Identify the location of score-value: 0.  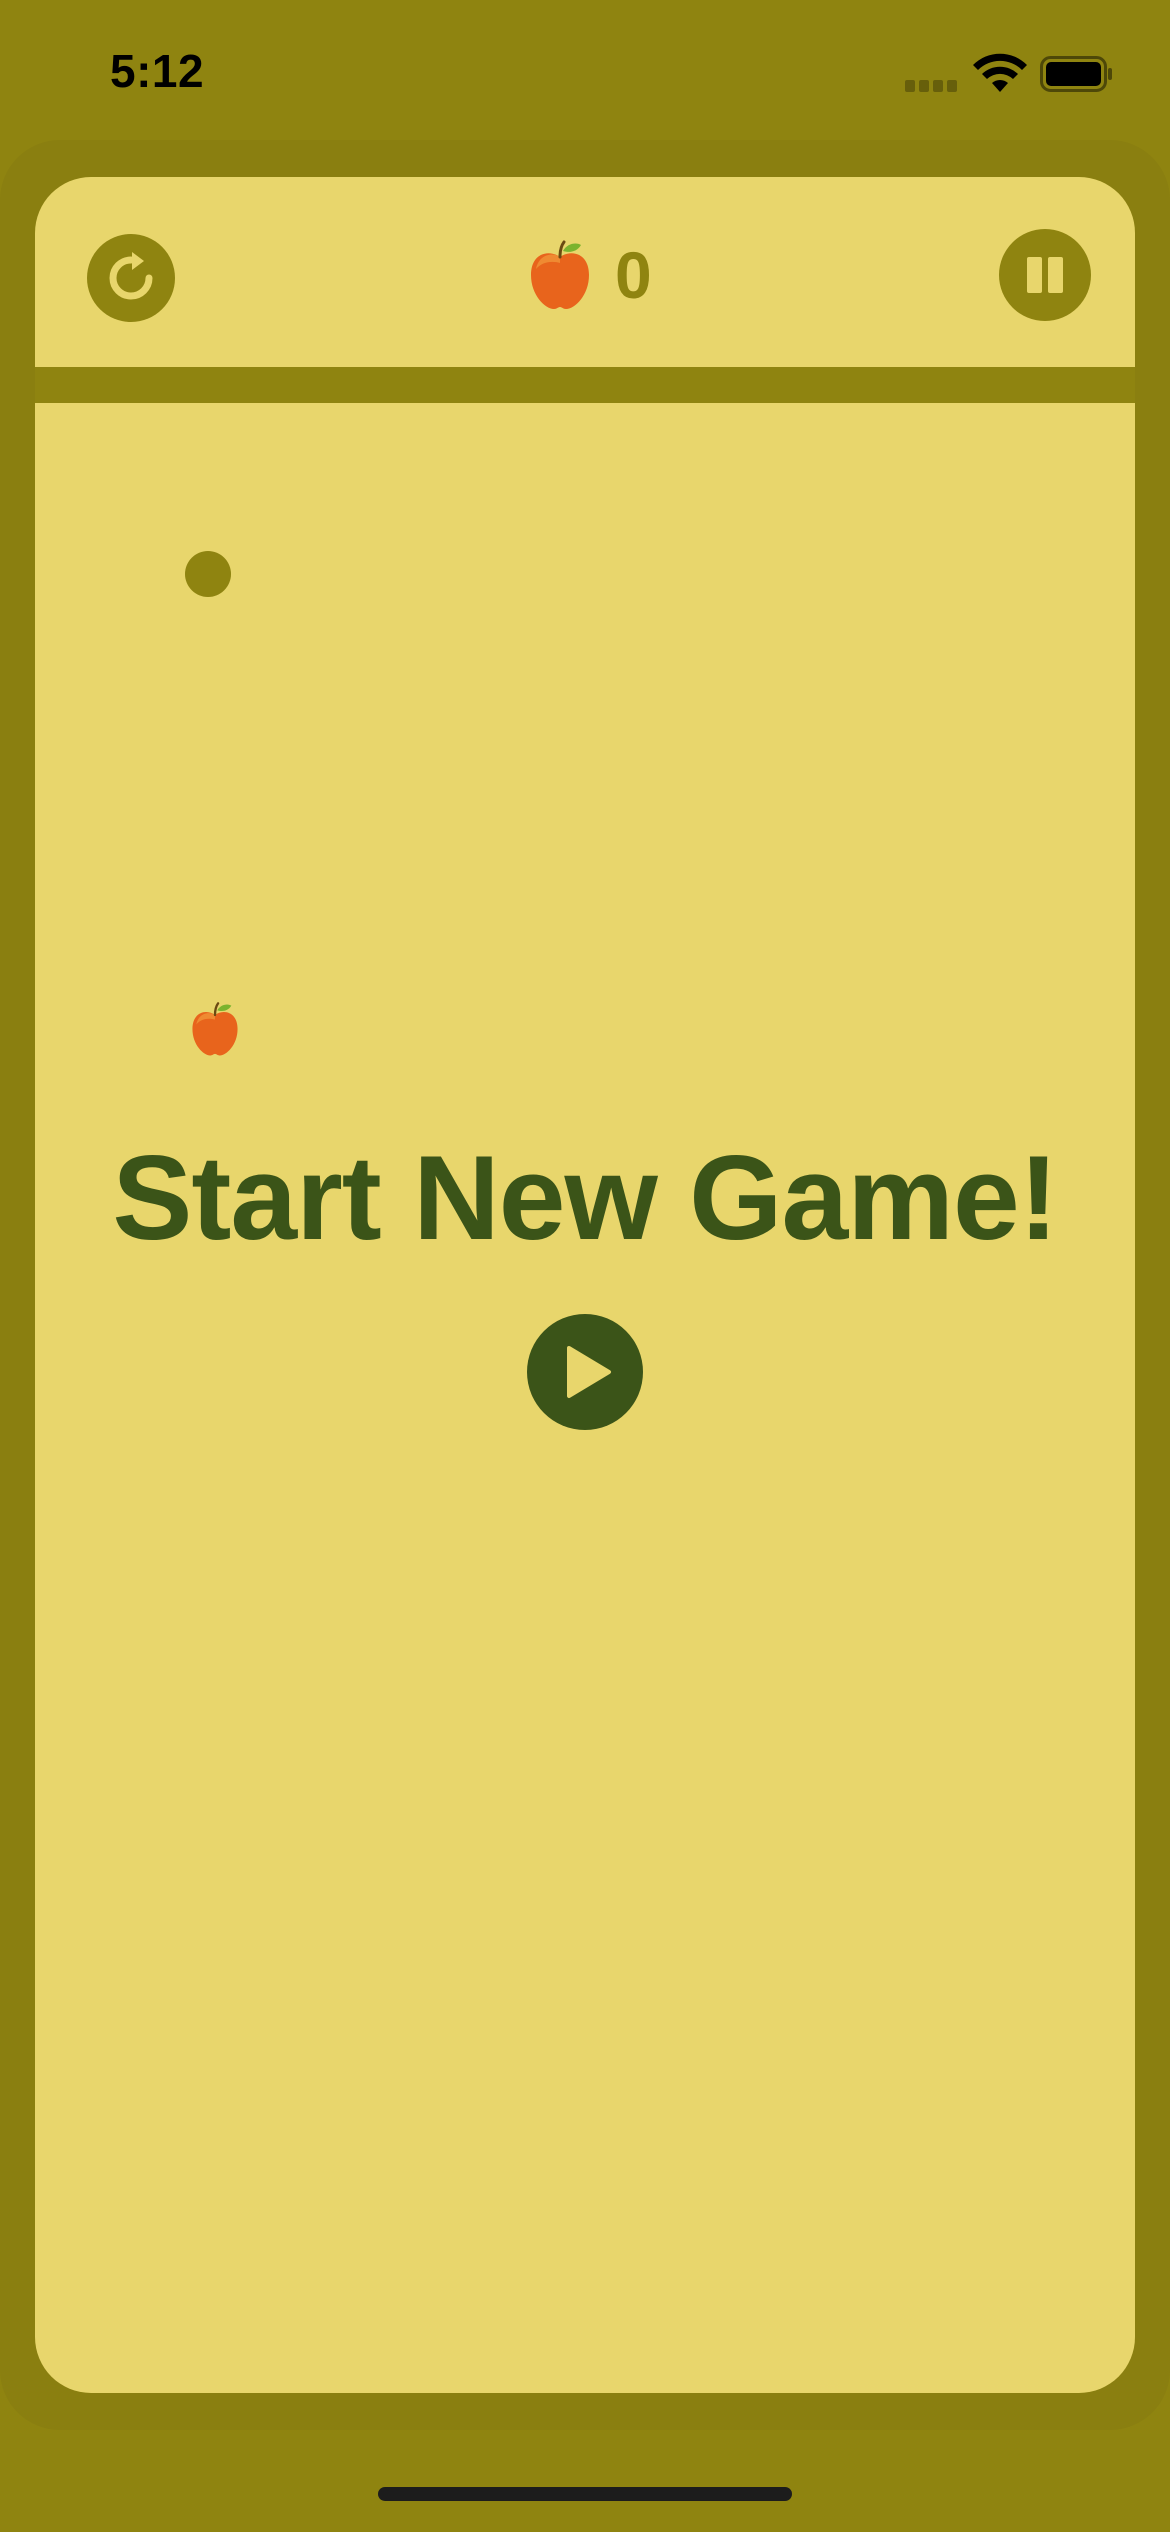
(633, 275).